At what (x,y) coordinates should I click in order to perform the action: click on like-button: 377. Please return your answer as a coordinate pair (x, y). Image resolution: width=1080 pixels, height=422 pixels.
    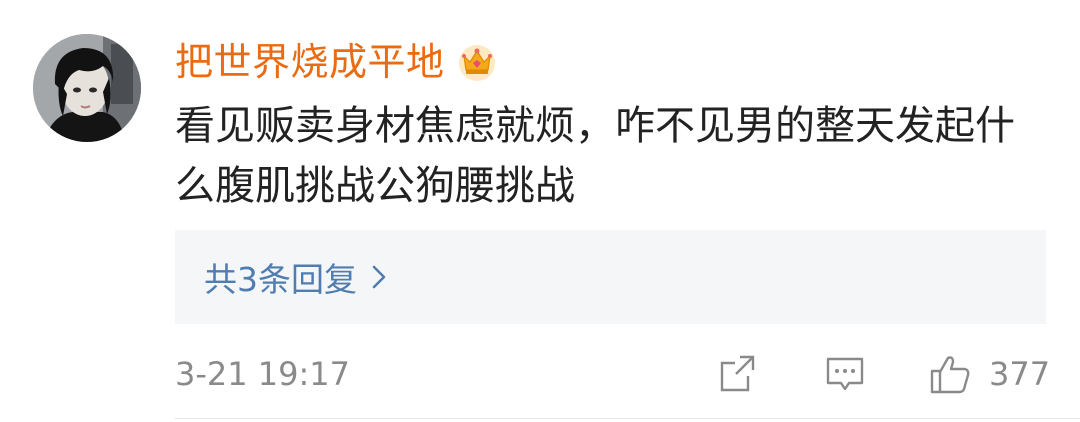
    Looking at the image, I should click on (989, 374).